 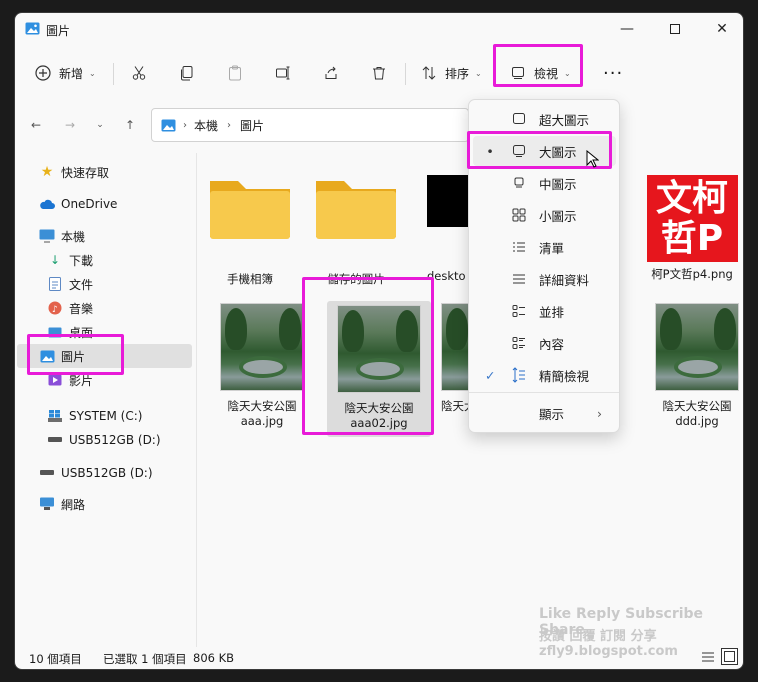 What do you see at coordinates (130, 125) in the screenshot?
I see `up-button: ↑` at bounding box center [130, 125].